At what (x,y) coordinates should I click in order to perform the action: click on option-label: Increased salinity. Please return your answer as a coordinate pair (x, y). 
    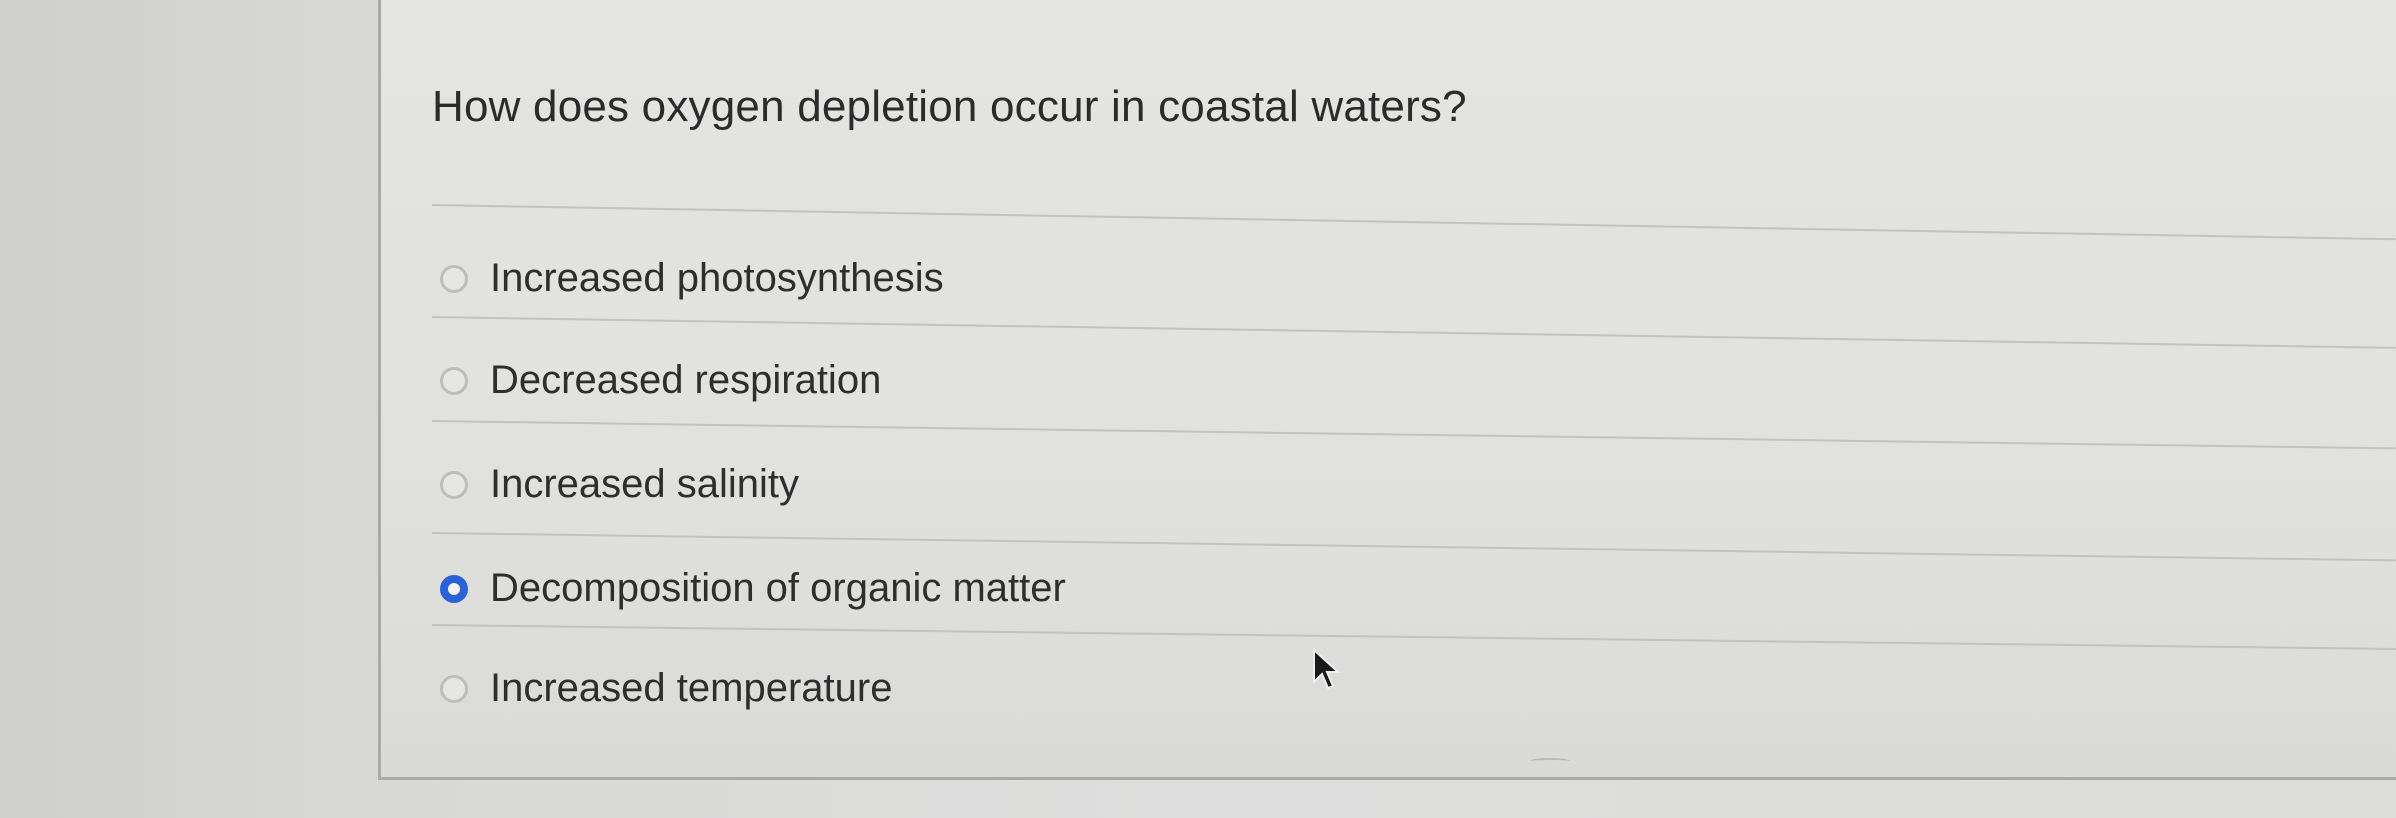
    Looking at the image, I should click on (645, 484).